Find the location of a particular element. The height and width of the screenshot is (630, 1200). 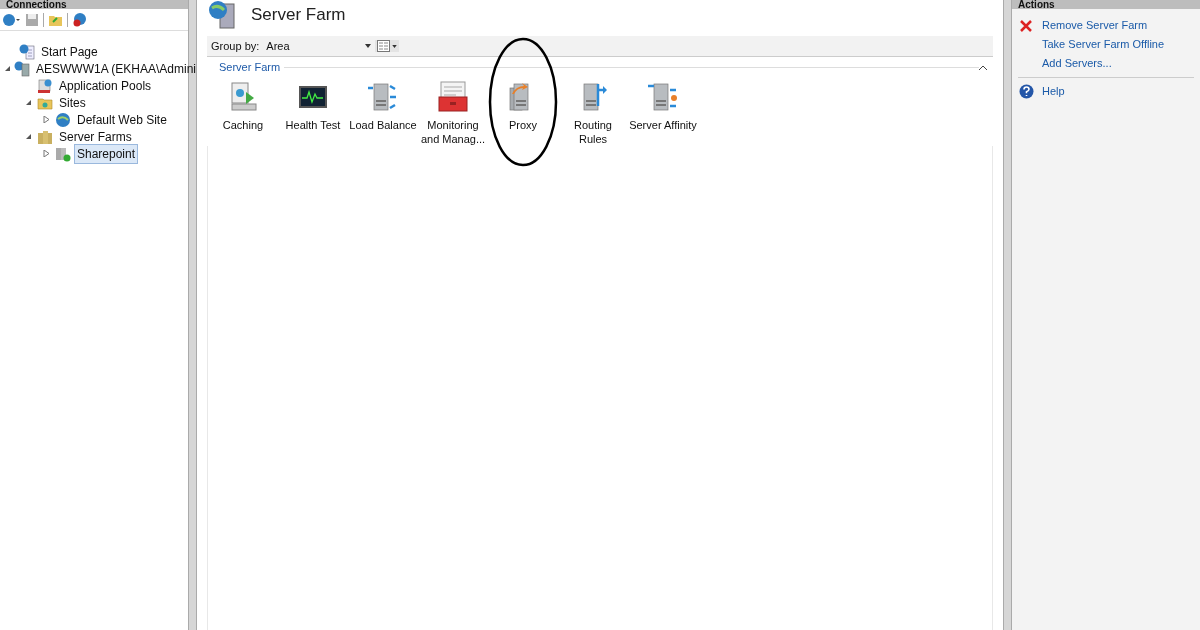

pool-icon is located at coordinates (45, 85).